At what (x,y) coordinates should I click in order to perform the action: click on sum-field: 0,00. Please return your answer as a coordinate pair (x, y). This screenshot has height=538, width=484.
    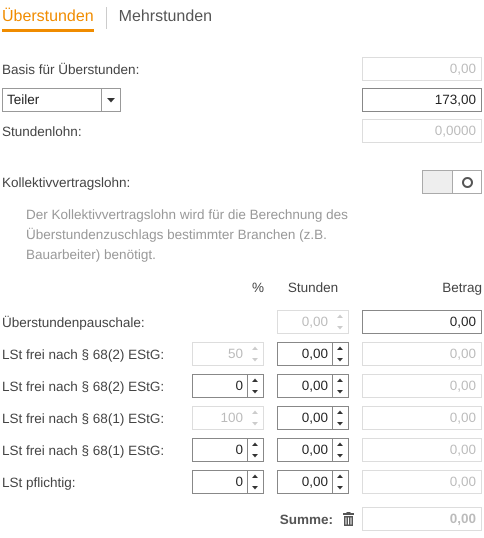
    Looking at the image, I should click on (422, 519).